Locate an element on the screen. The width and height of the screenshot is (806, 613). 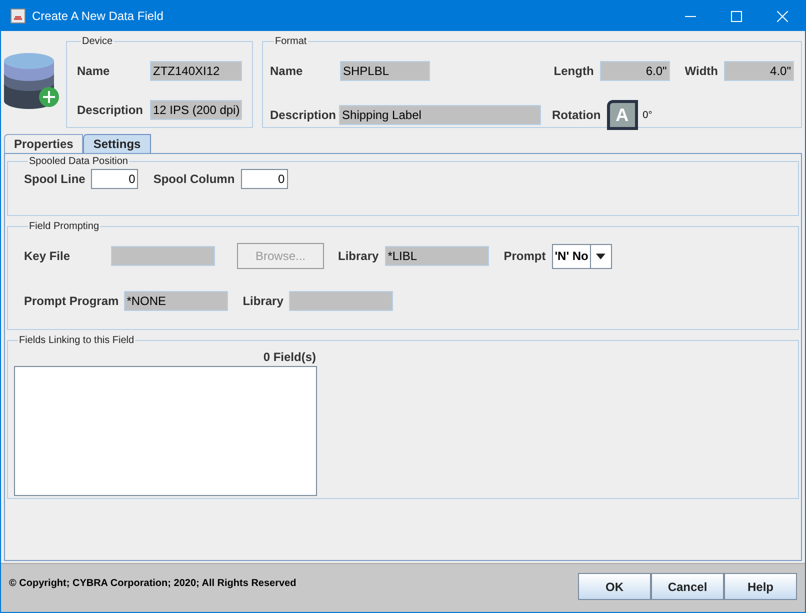
database-add-icon is located at coordinates (31, 81).